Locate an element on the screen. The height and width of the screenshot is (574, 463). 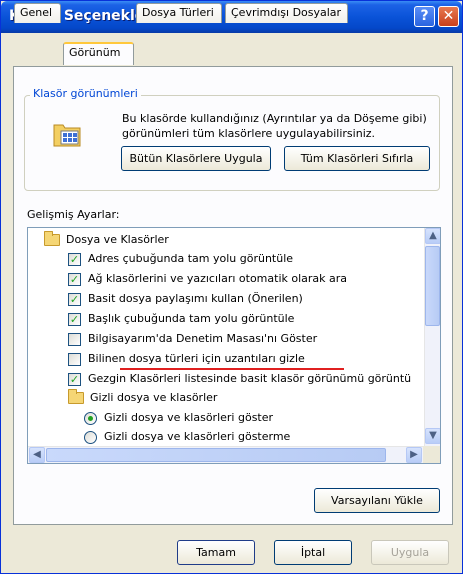
tab-file-types: Dosya Türleri is located at coordinates (179, 13).